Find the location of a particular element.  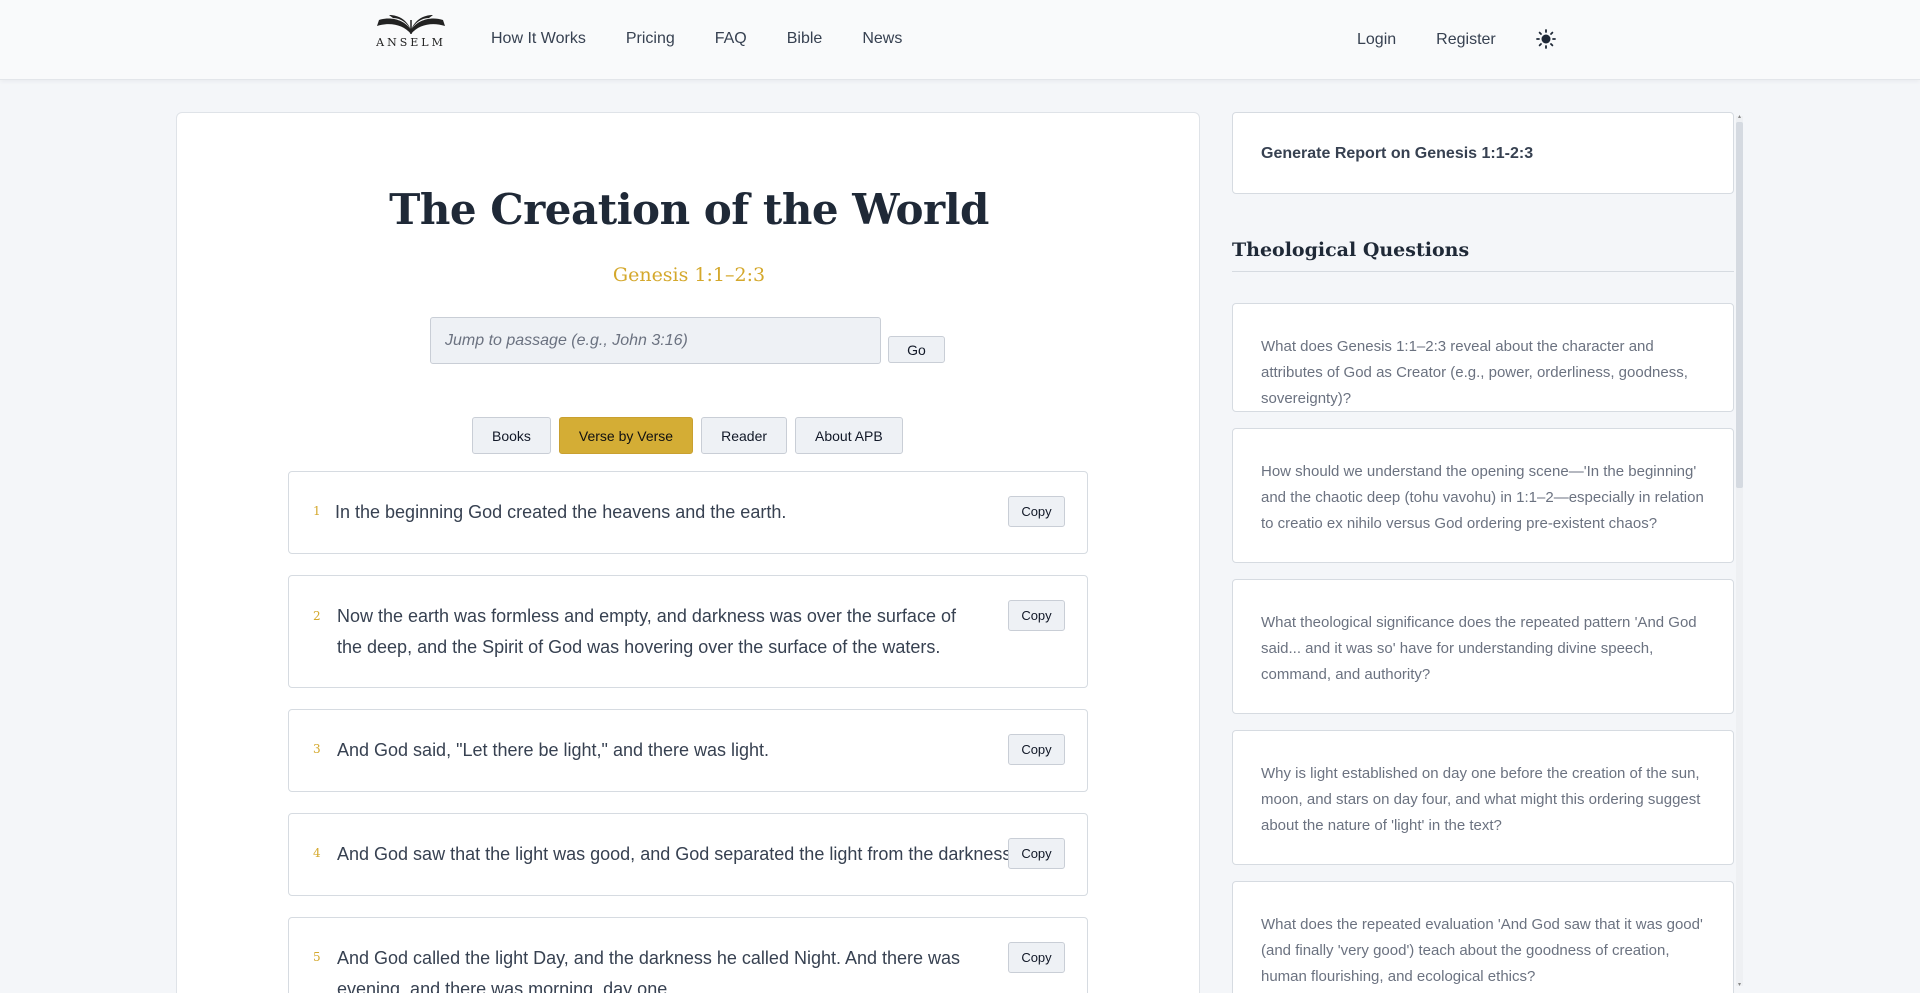

logo-text: ANSELM is located at coordinates (411, 42).